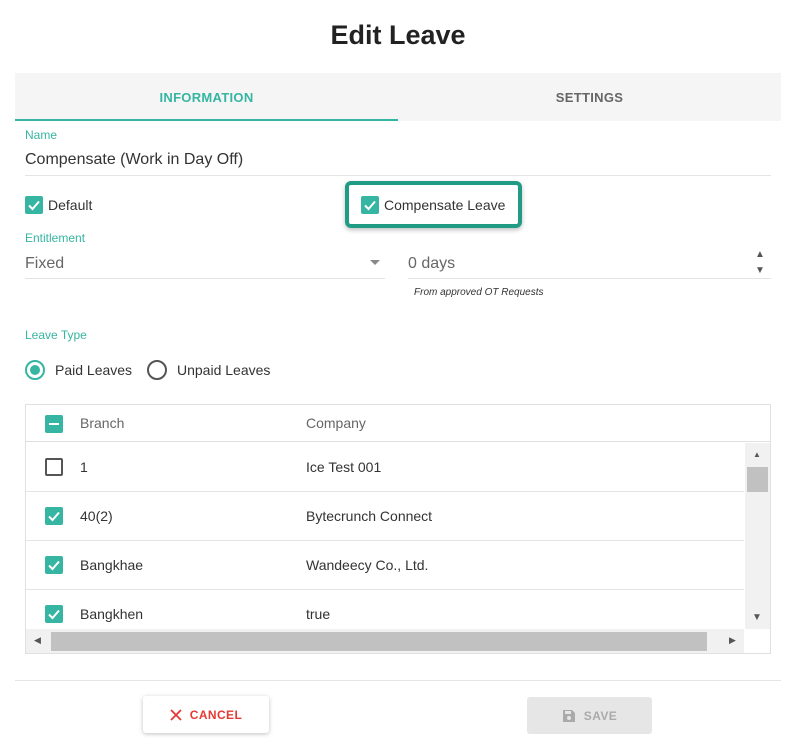  Describe the element at coordinates (56, 335) in the screenshot. I see `leave-type-label: Leave Type` at that location.